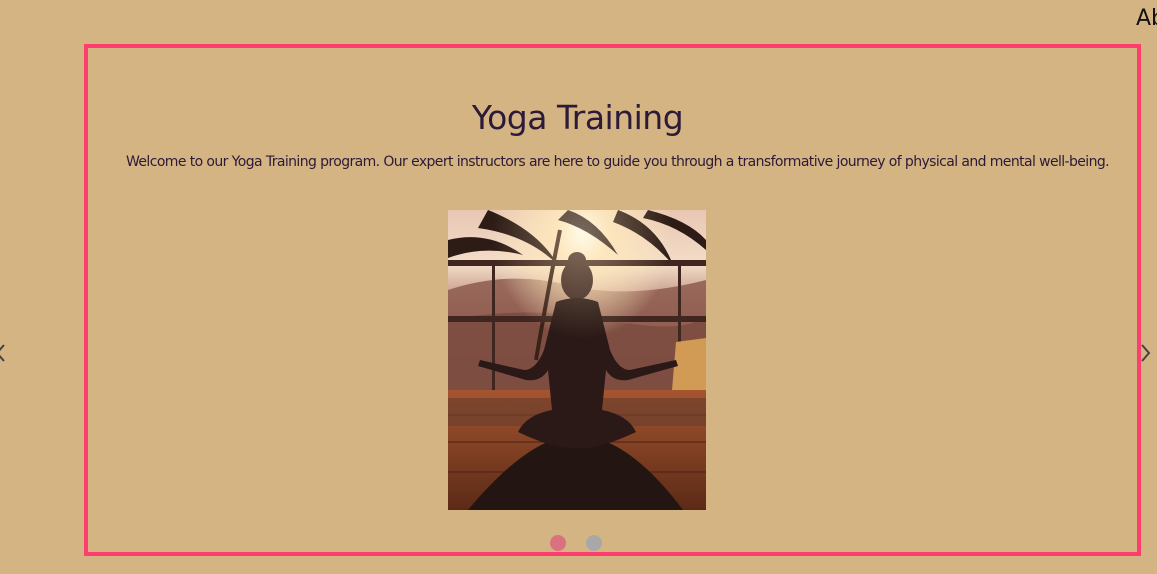 The image size is (1157, 574). What do you see at coordinates (577, 117) in the screenshot?
I see `slide-title: Yoga Training` at bounding box center [577, 117].